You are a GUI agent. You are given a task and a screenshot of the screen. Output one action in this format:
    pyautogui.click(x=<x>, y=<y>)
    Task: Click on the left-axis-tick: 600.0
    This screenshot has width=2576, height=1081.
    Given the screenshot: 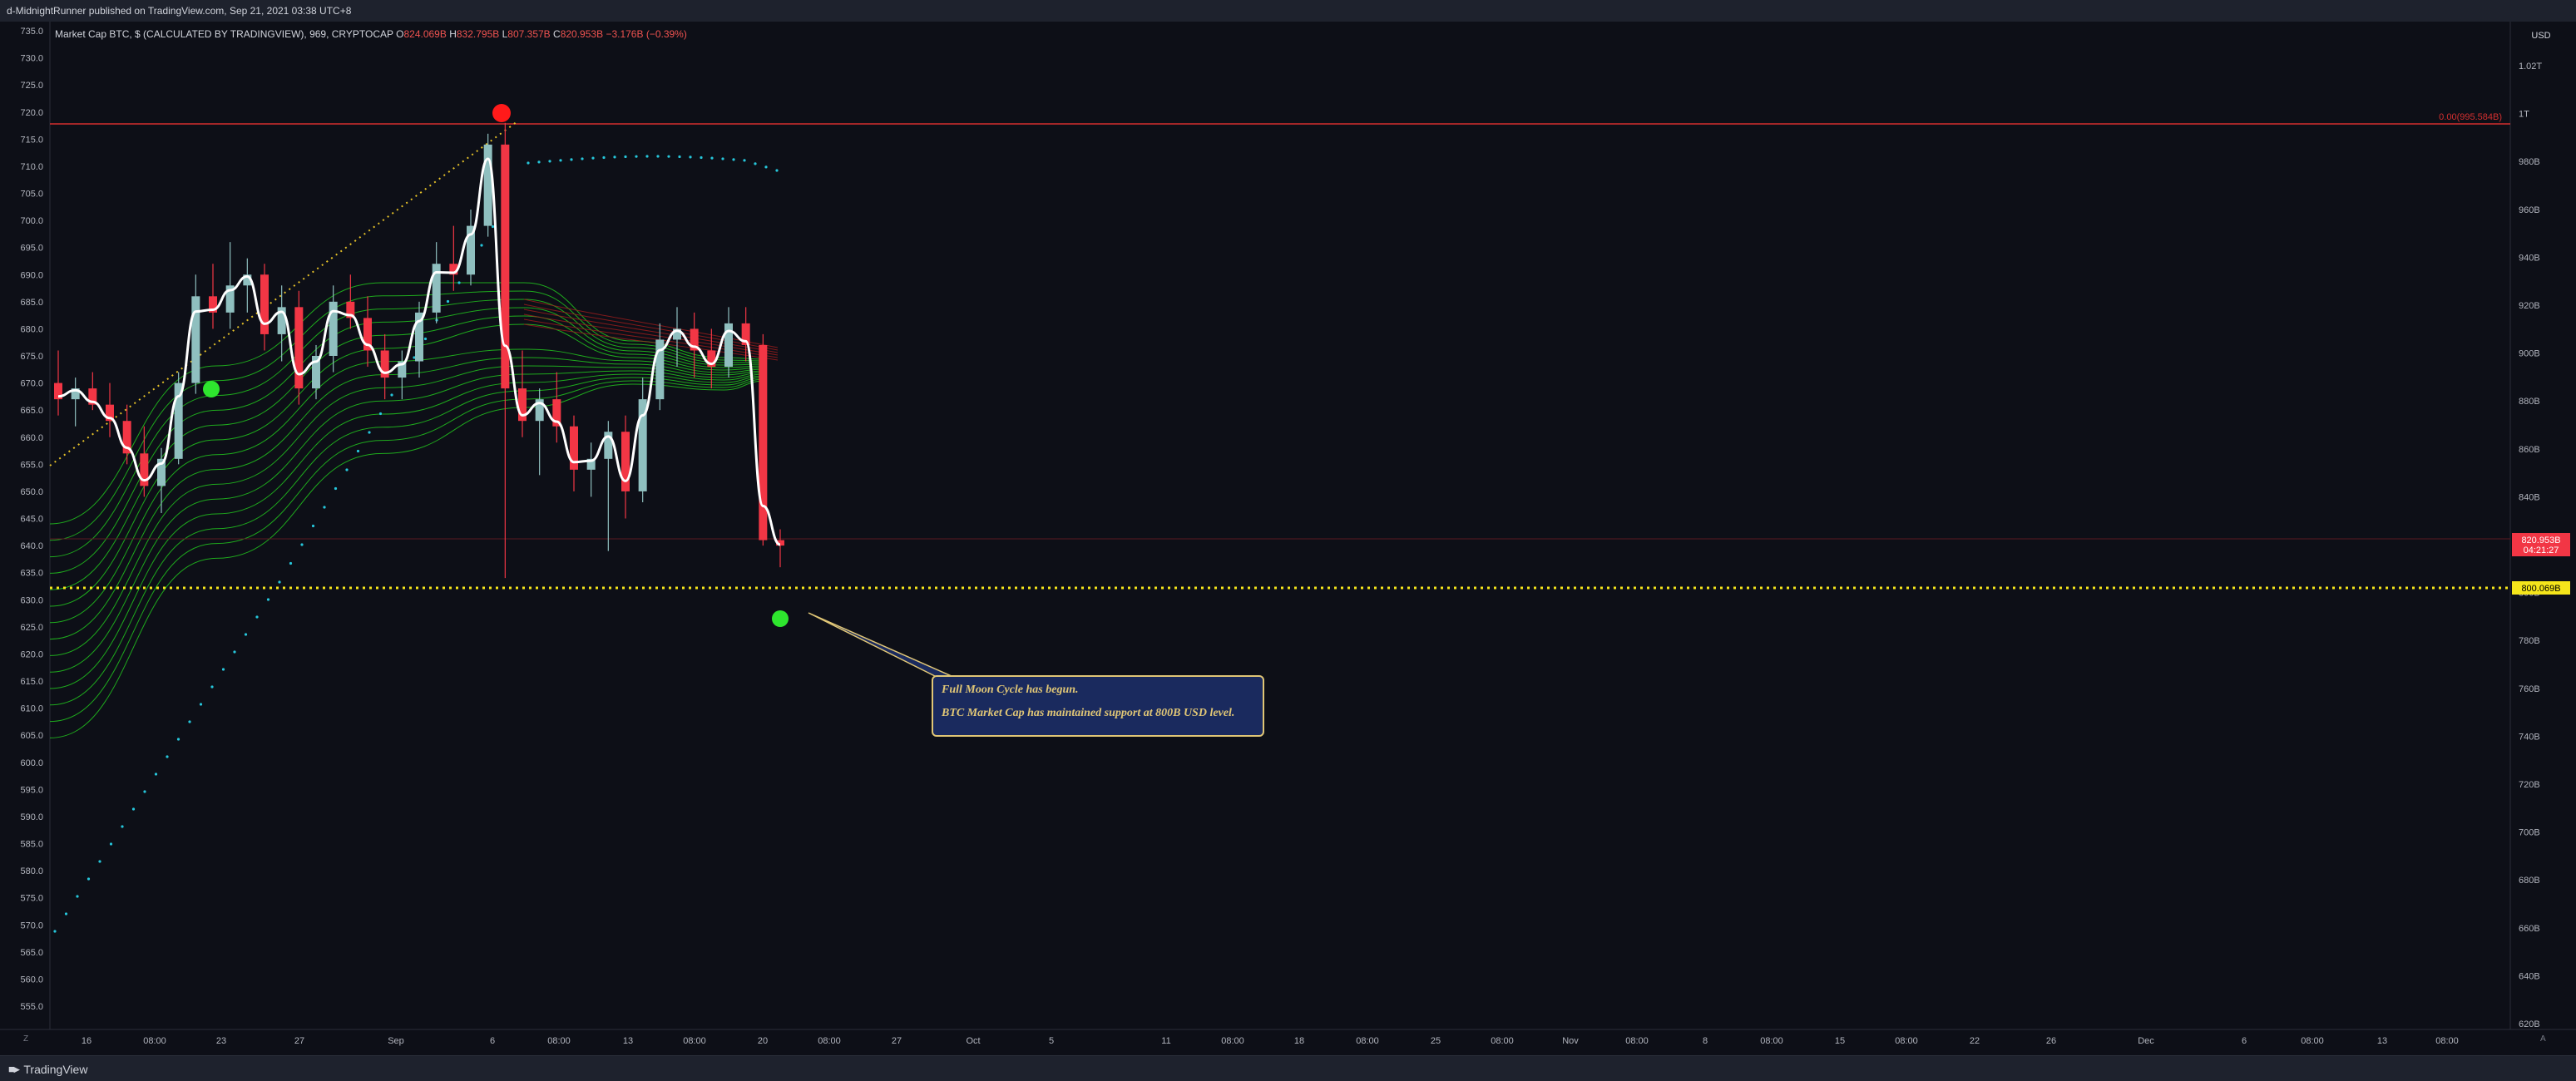 What is the action you would take?
    pyautogui.click(x=31, y=763)
    